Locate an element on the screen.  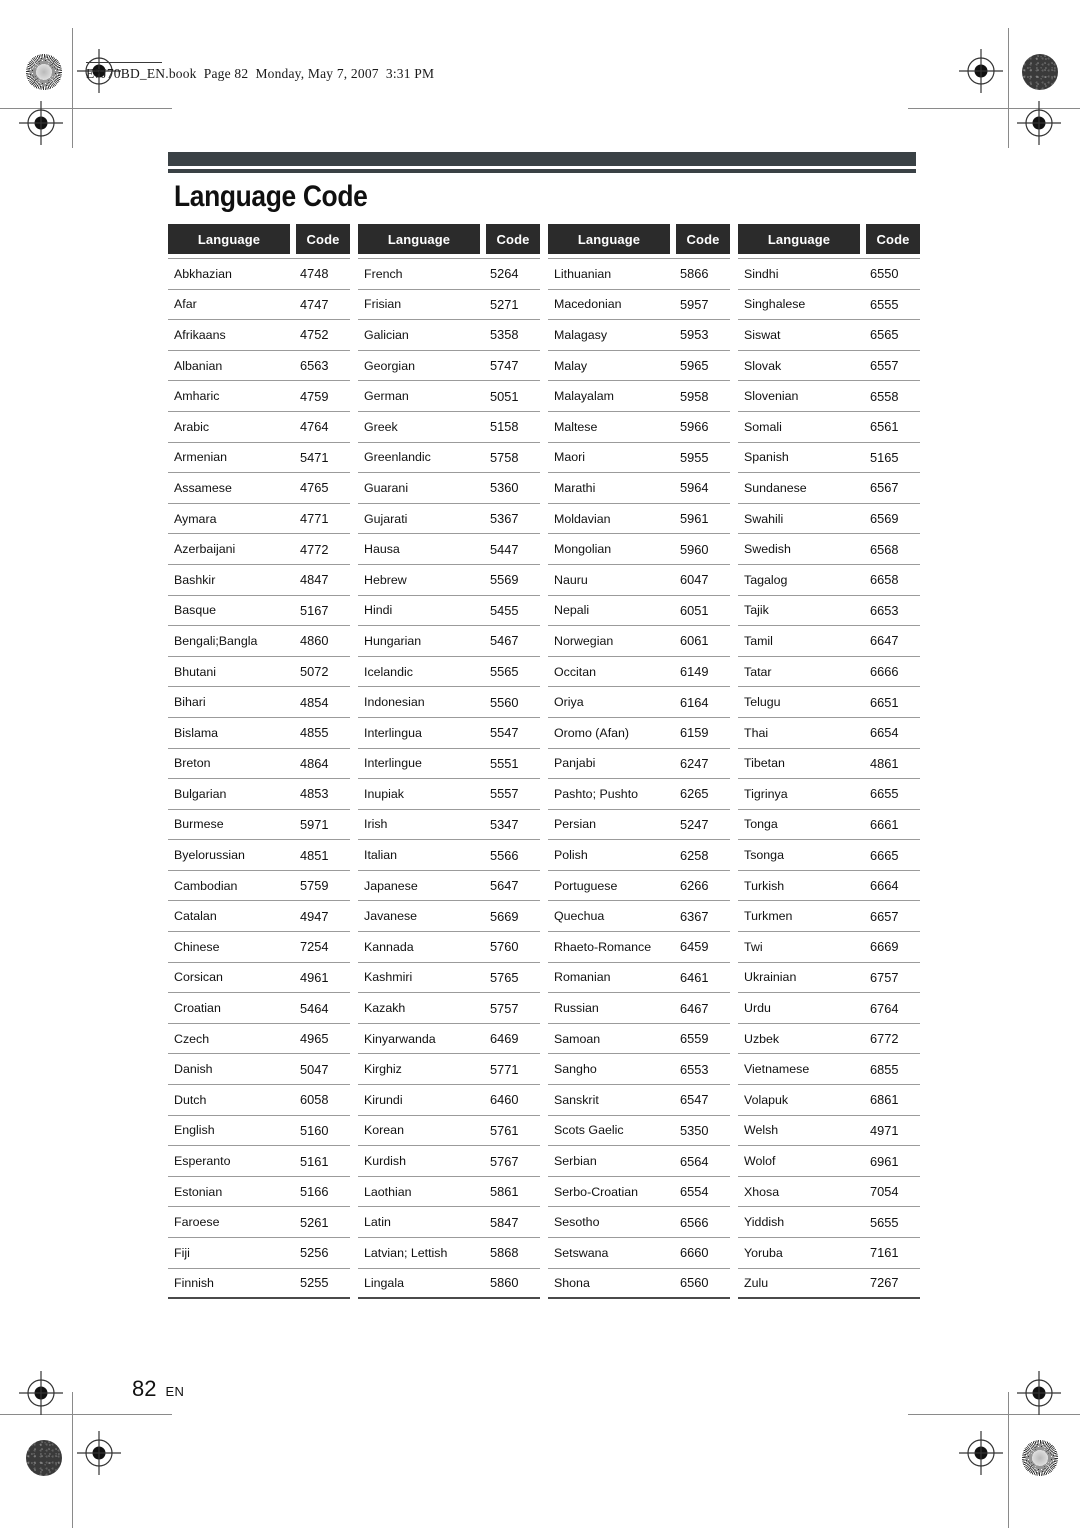
cell-code: 6665 is located at coordinates (884, 855).